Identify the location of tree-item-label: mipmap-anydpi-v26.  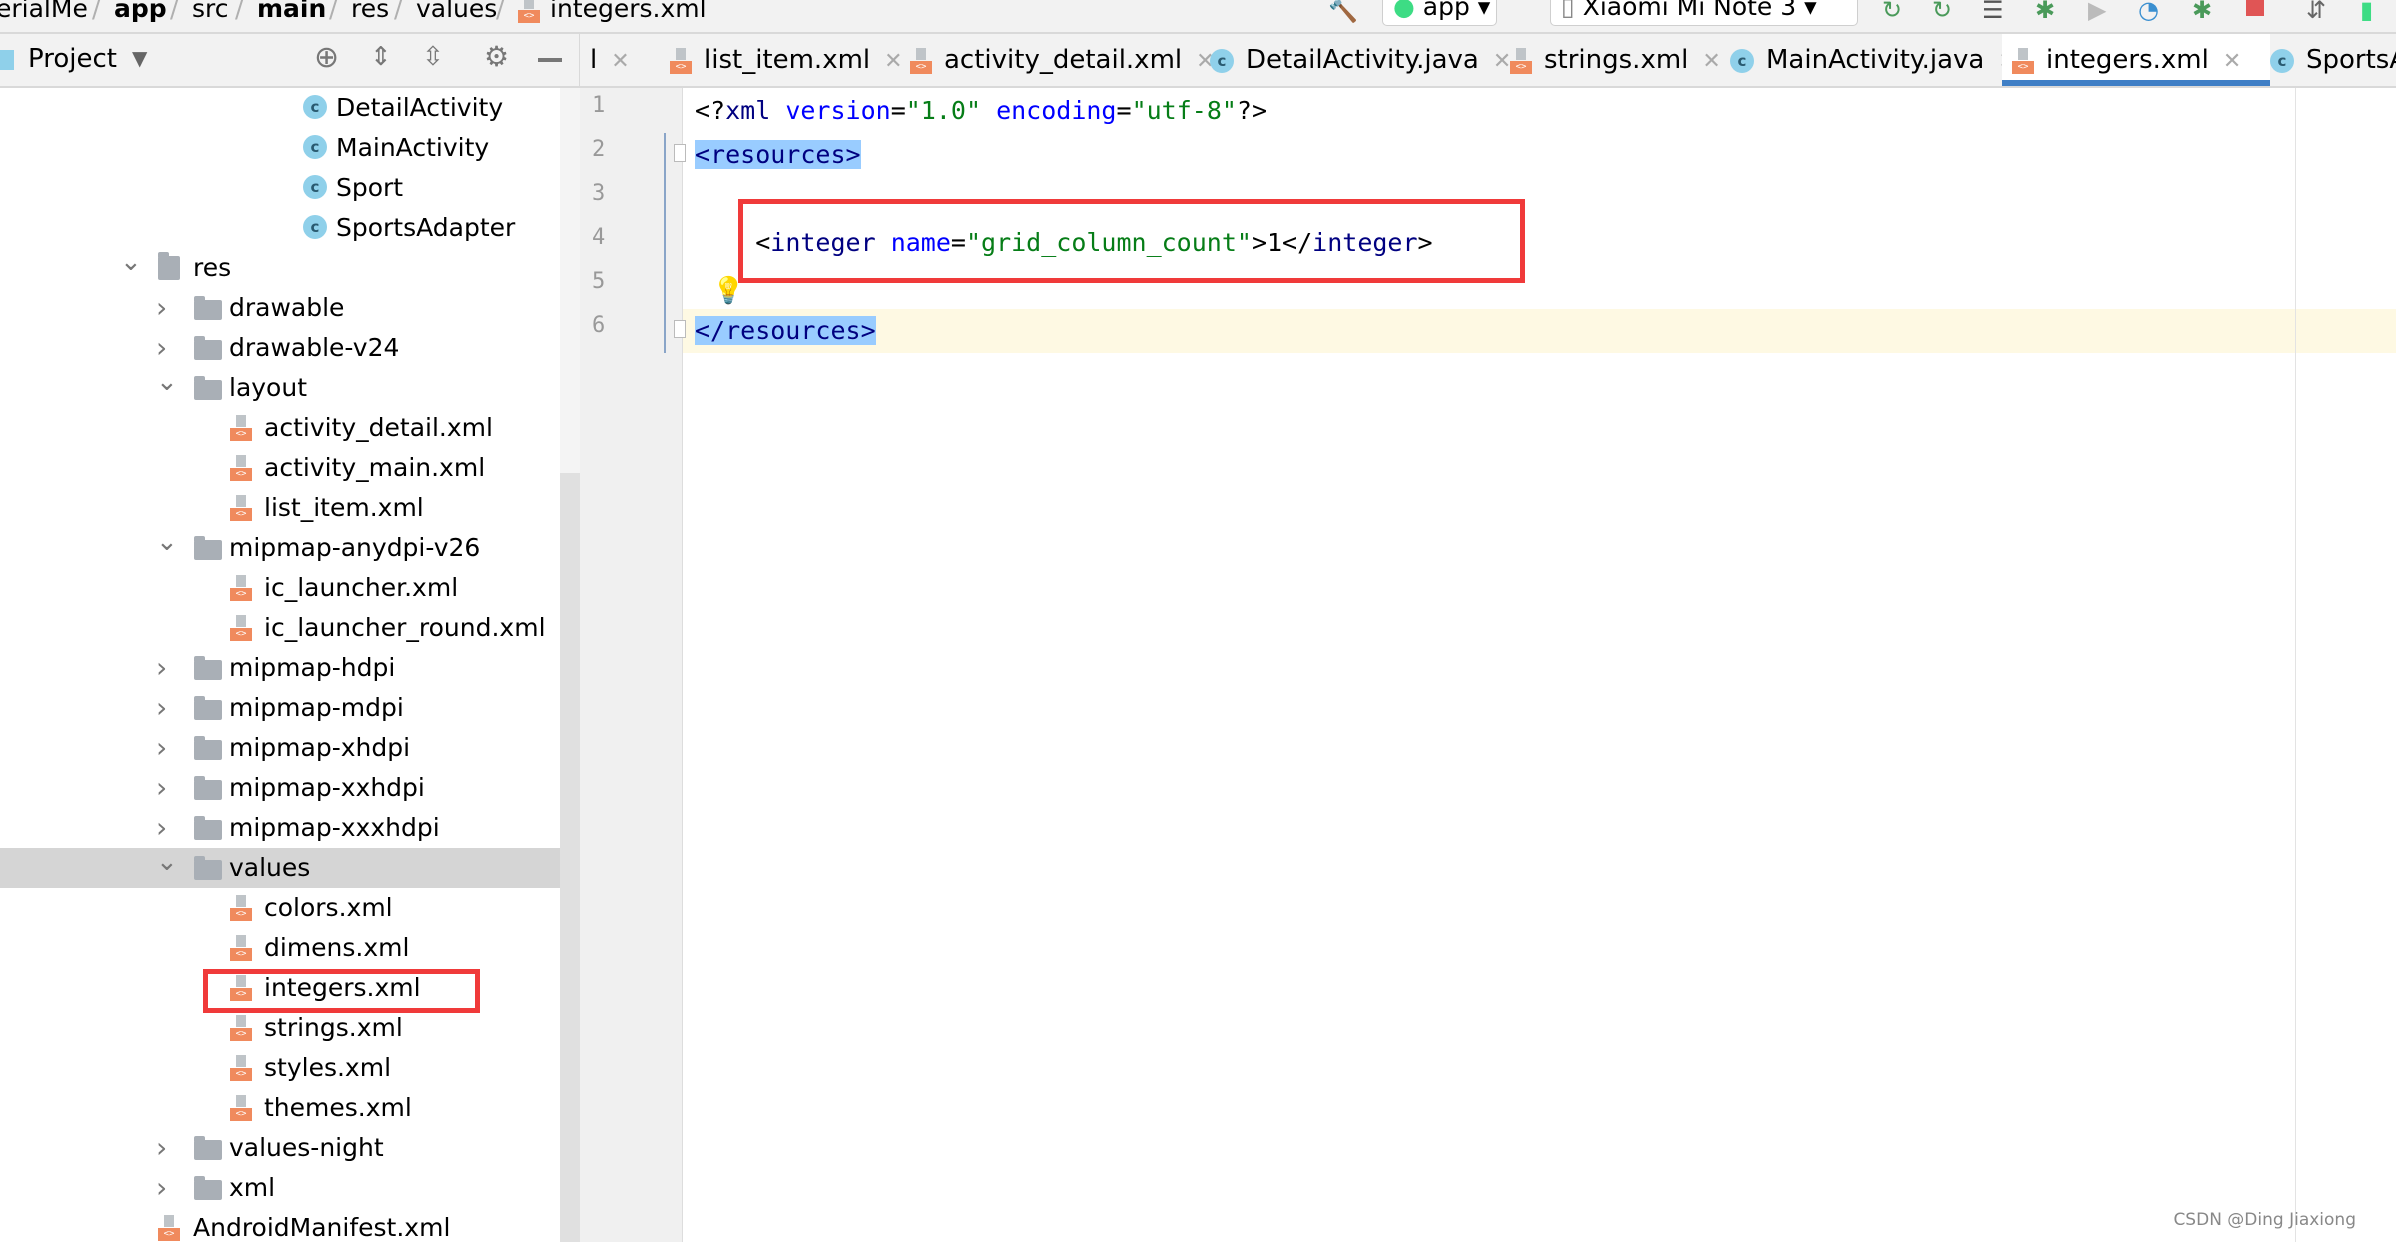
(355, 547).